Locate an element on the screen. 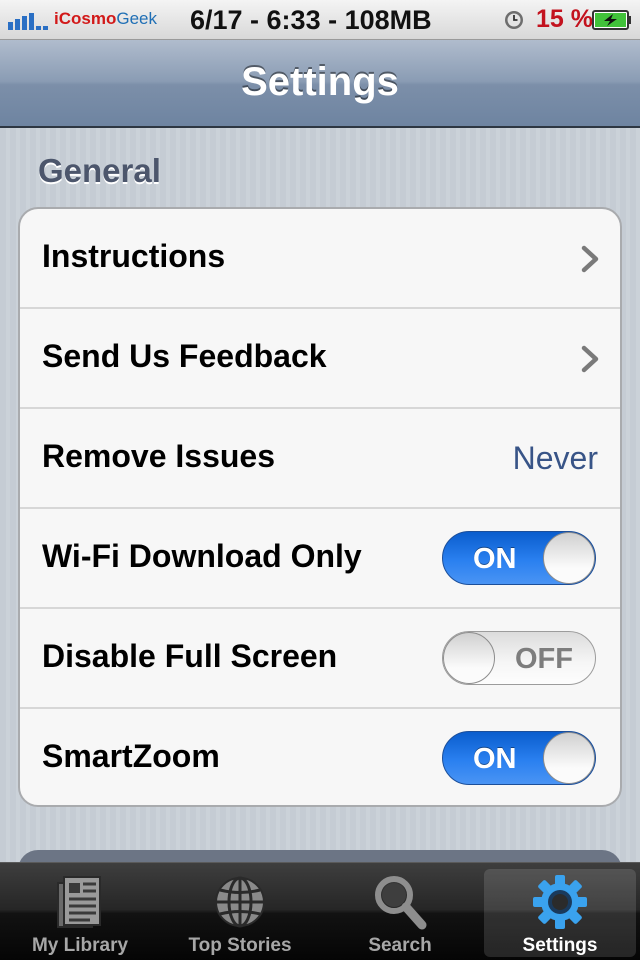 This screenshot has height=960, width=640. row-label: Send Us Feedback is located at coordinates (184, 356).